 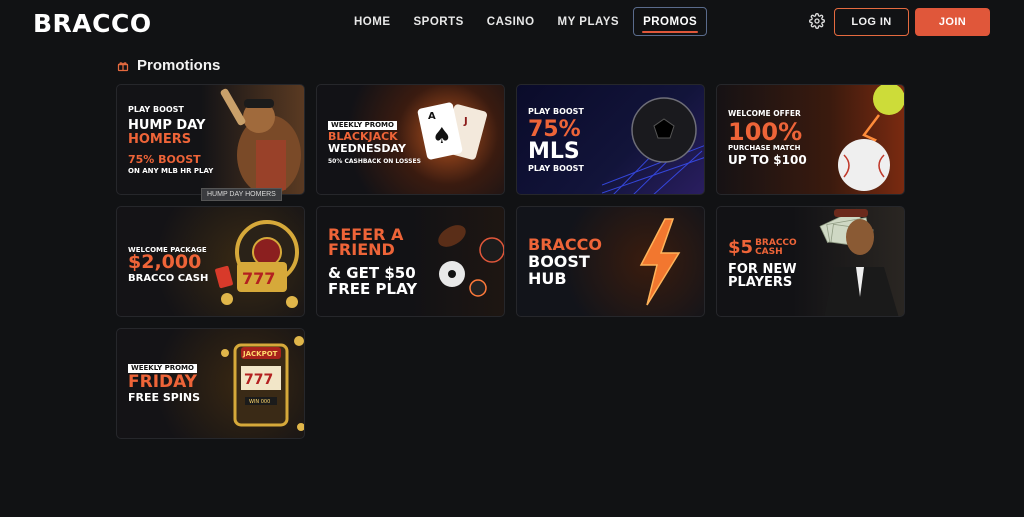 I want to click on card-line3: PLAYERS, so click(x=760, y=282).